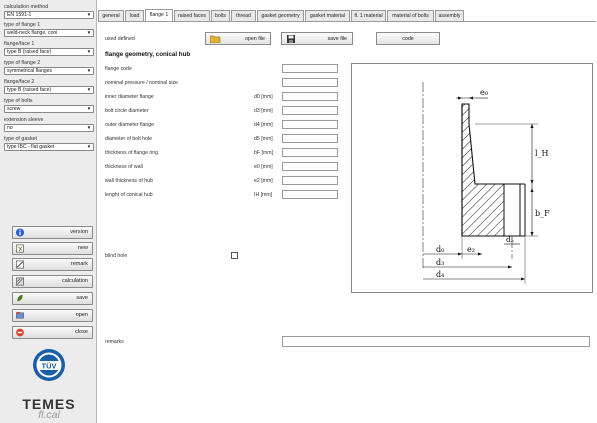 This screenshot has height=423, width=597. I want to click on open-button: open, so click(52, 315).